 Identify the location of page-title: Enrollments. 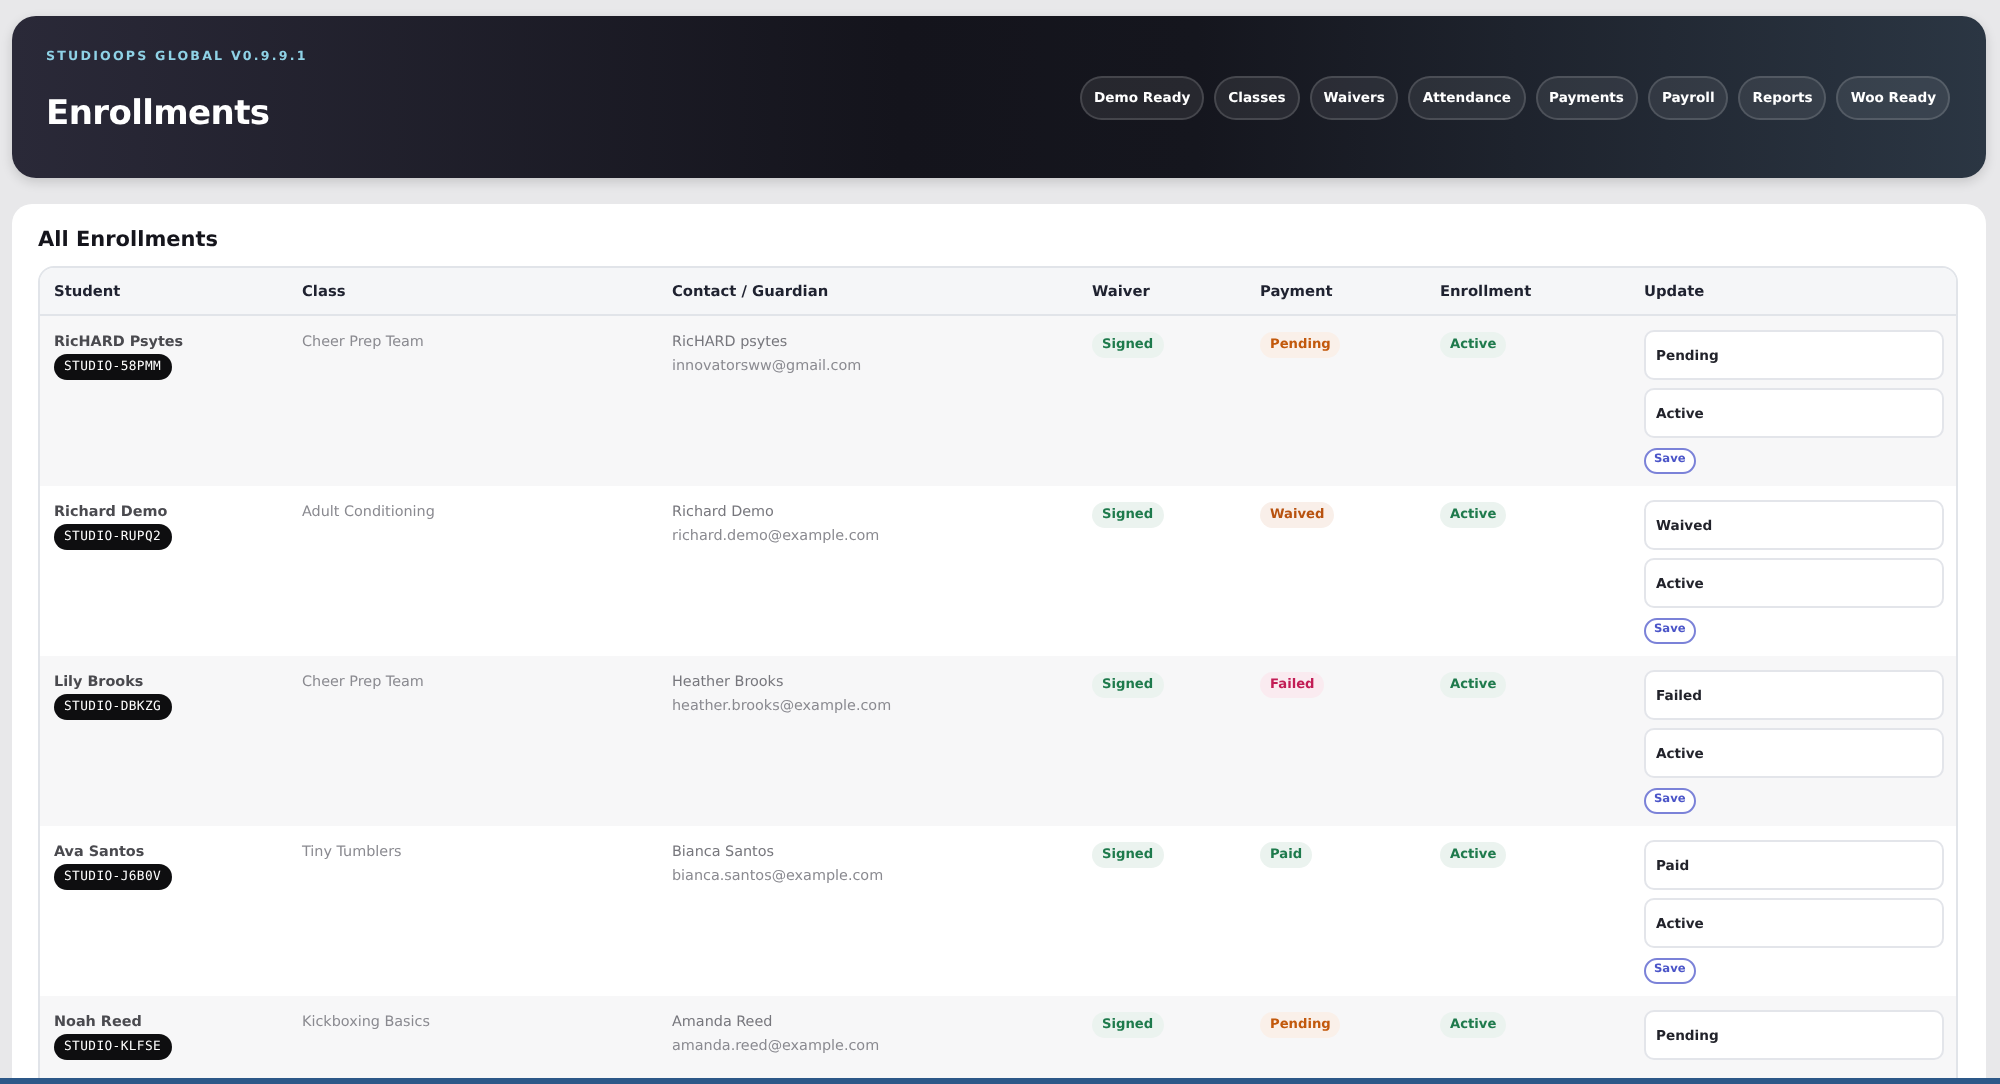
(158, 114).